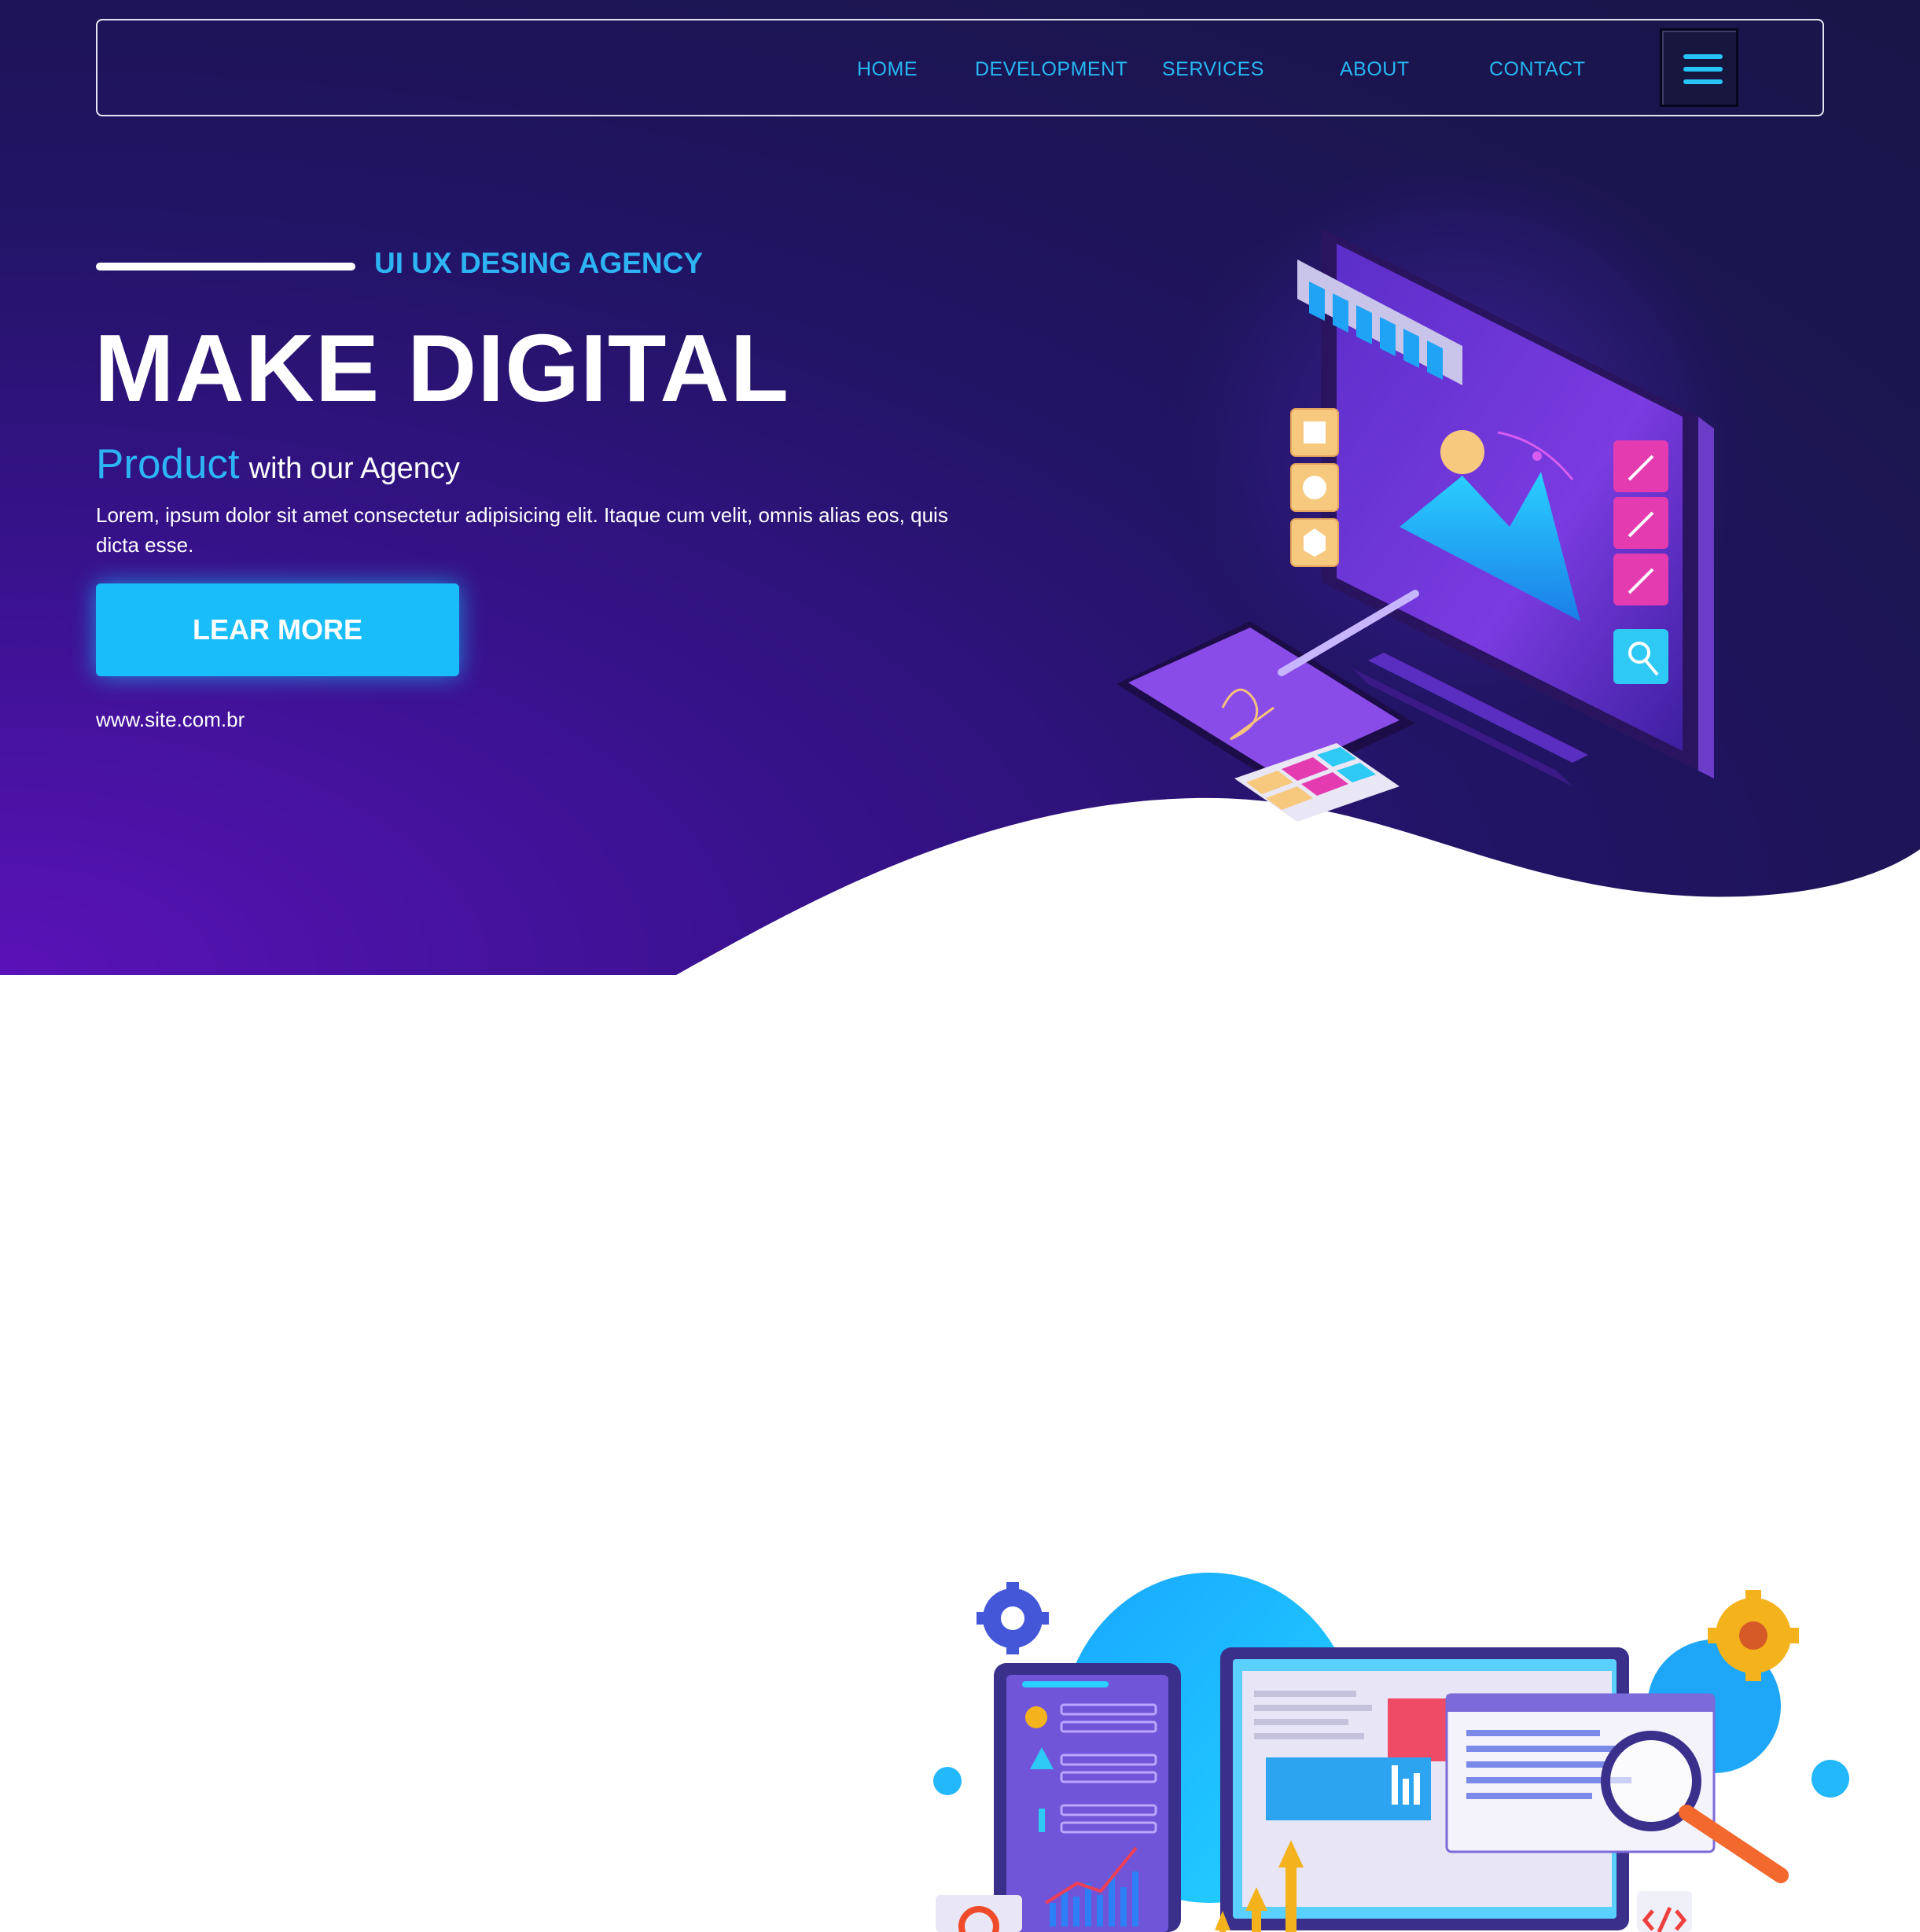 This screenshot has height=1932, width=1920. What do you see at coordinates (168, 465) in the screenshot?
I see `hero-subtitle-highlight: Product` at bounding box center [168, 465].